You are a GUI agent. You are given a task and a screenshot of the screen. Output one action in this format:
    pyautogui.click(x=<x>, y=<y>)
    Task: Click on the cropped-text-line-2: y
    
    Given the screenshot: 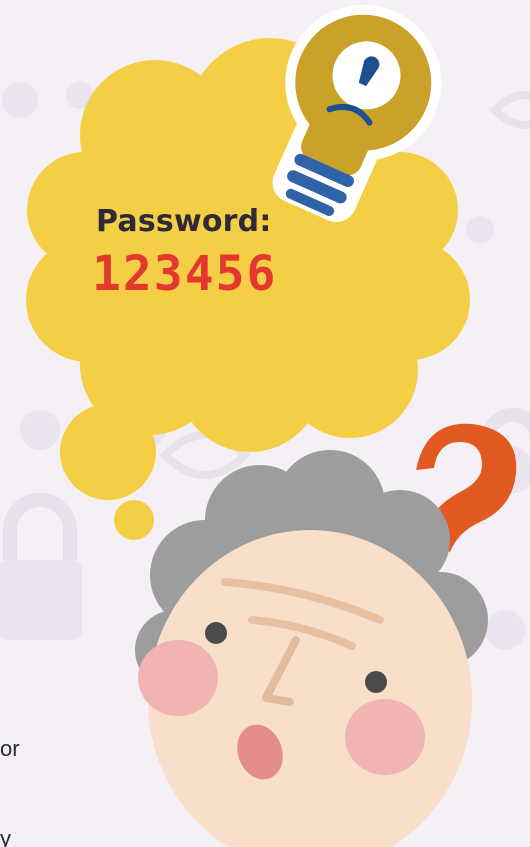 What is the action you would take?
    pyautogui.click(x=5, y=836)
    